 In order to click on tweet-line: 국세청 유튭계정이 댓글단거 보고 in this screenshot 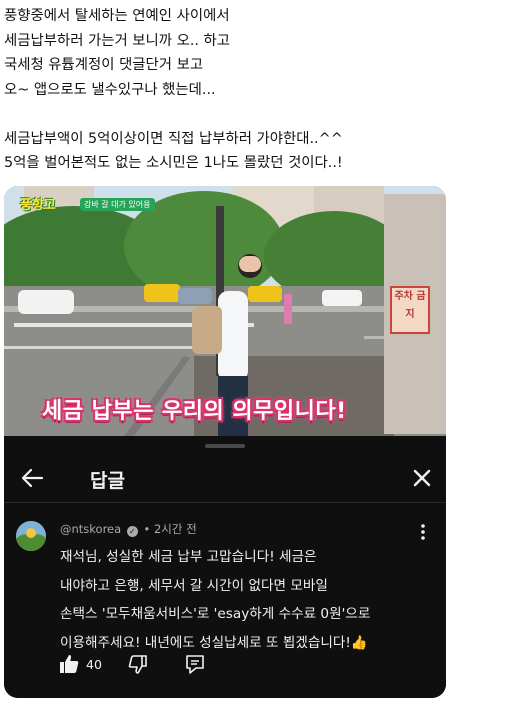, I will do `click(104, 65)`.